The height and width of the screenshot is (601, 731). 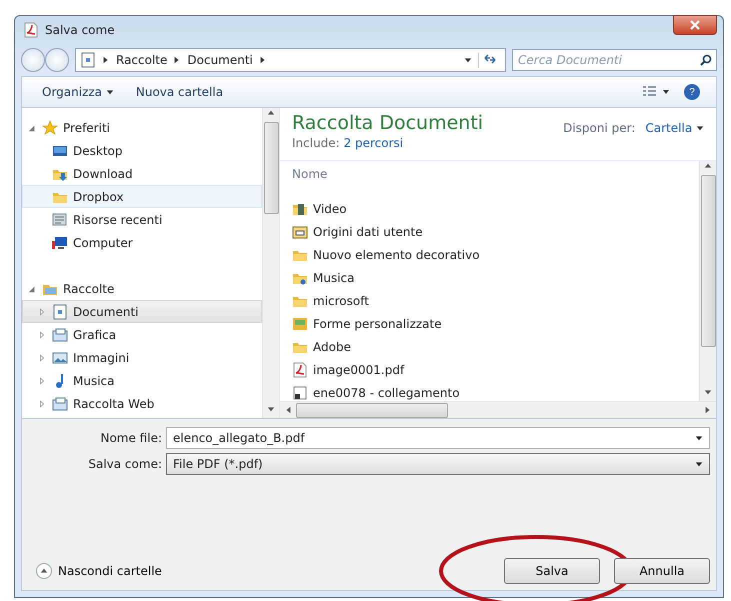 What do you see at coordinates (489, 208) in the screenshot?
I see `file-item: Video` at bounding box center [489, 208].